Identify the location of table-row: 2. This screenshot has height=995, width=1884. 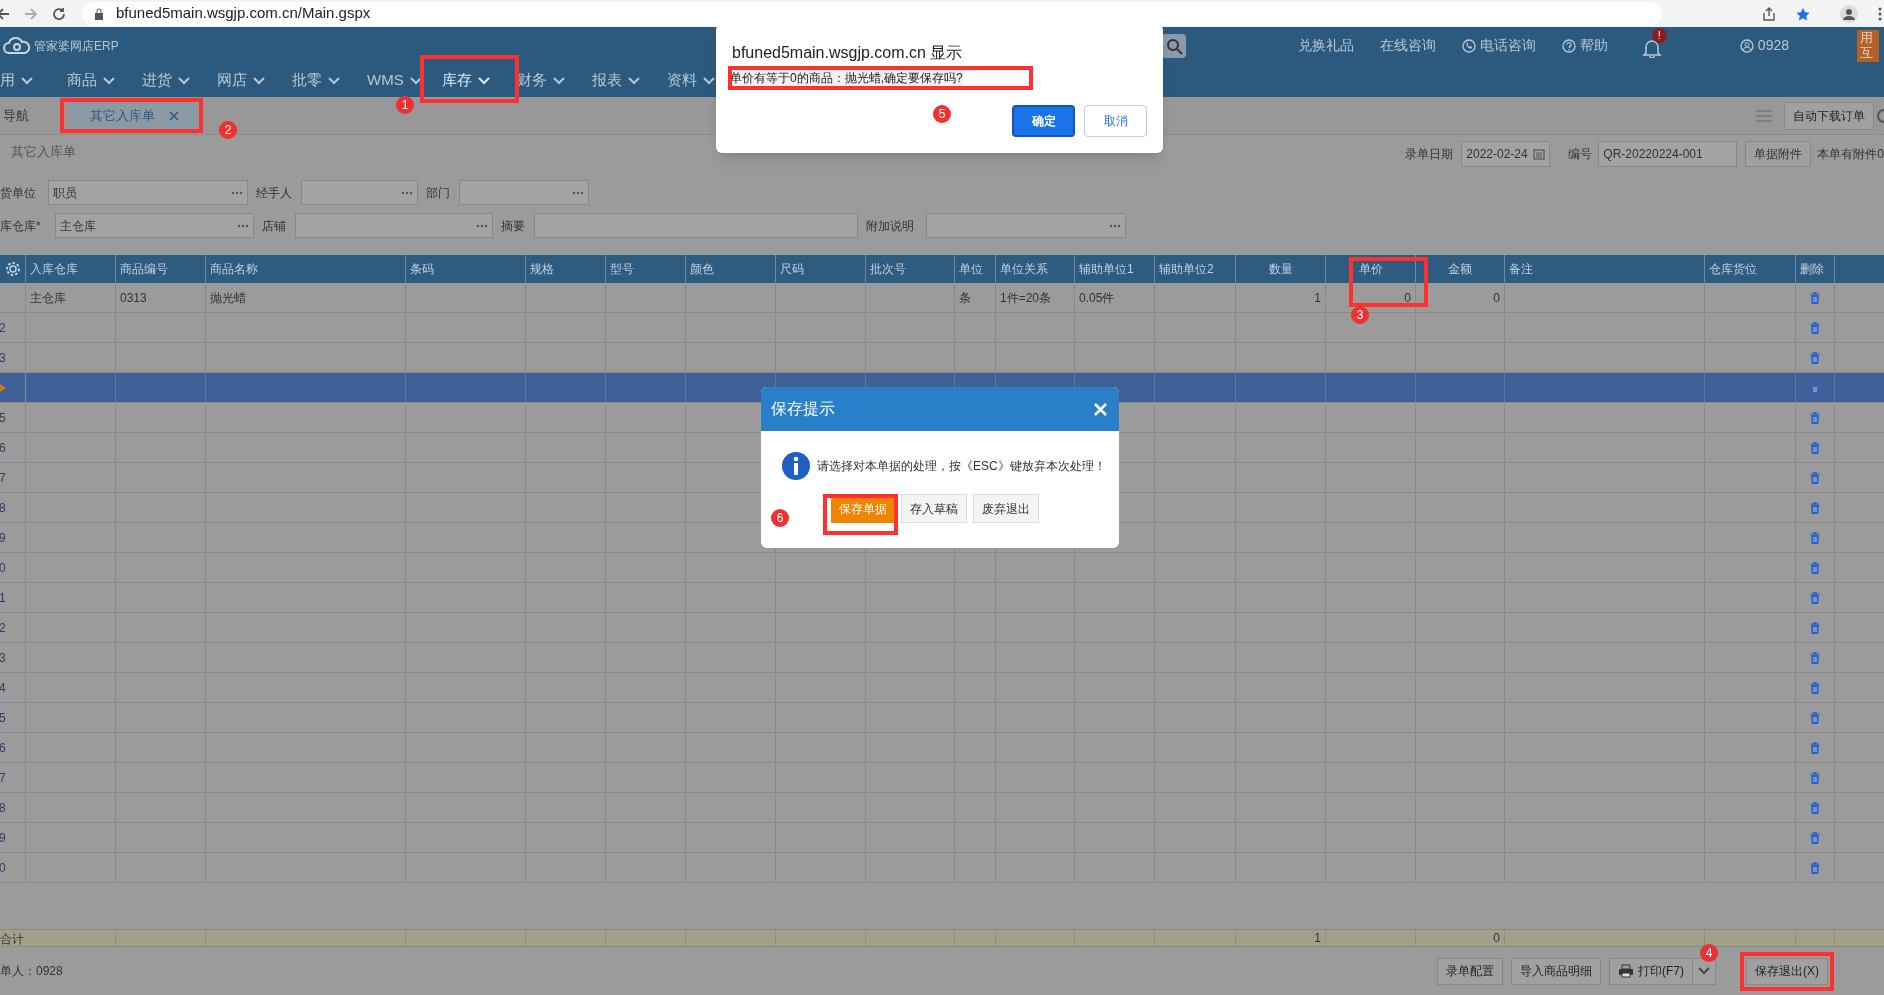
(942, 628).